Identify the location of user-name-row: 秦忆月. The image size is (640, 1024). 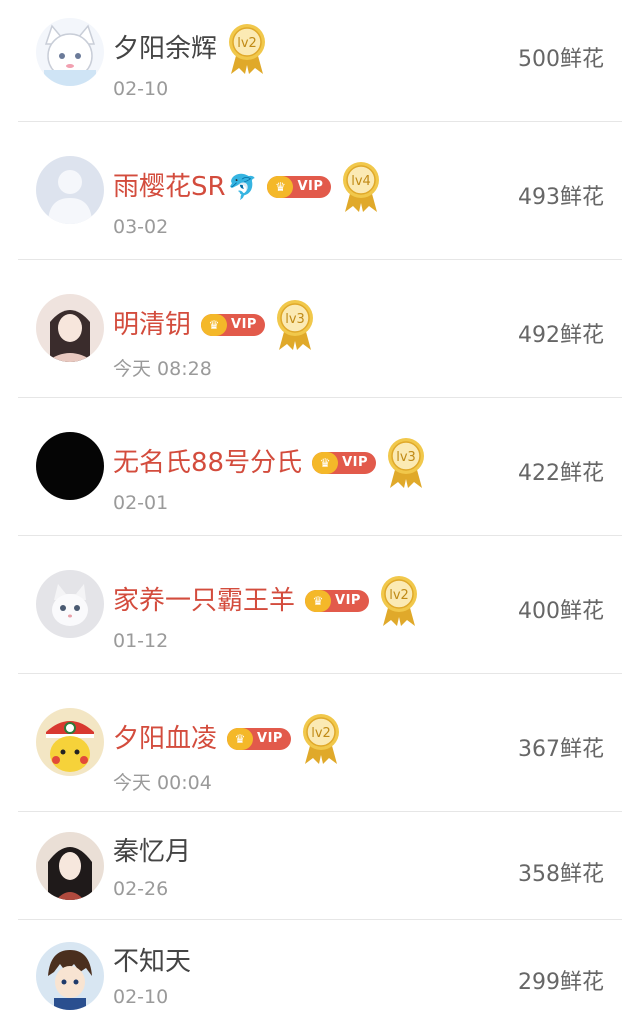
(152, 852).